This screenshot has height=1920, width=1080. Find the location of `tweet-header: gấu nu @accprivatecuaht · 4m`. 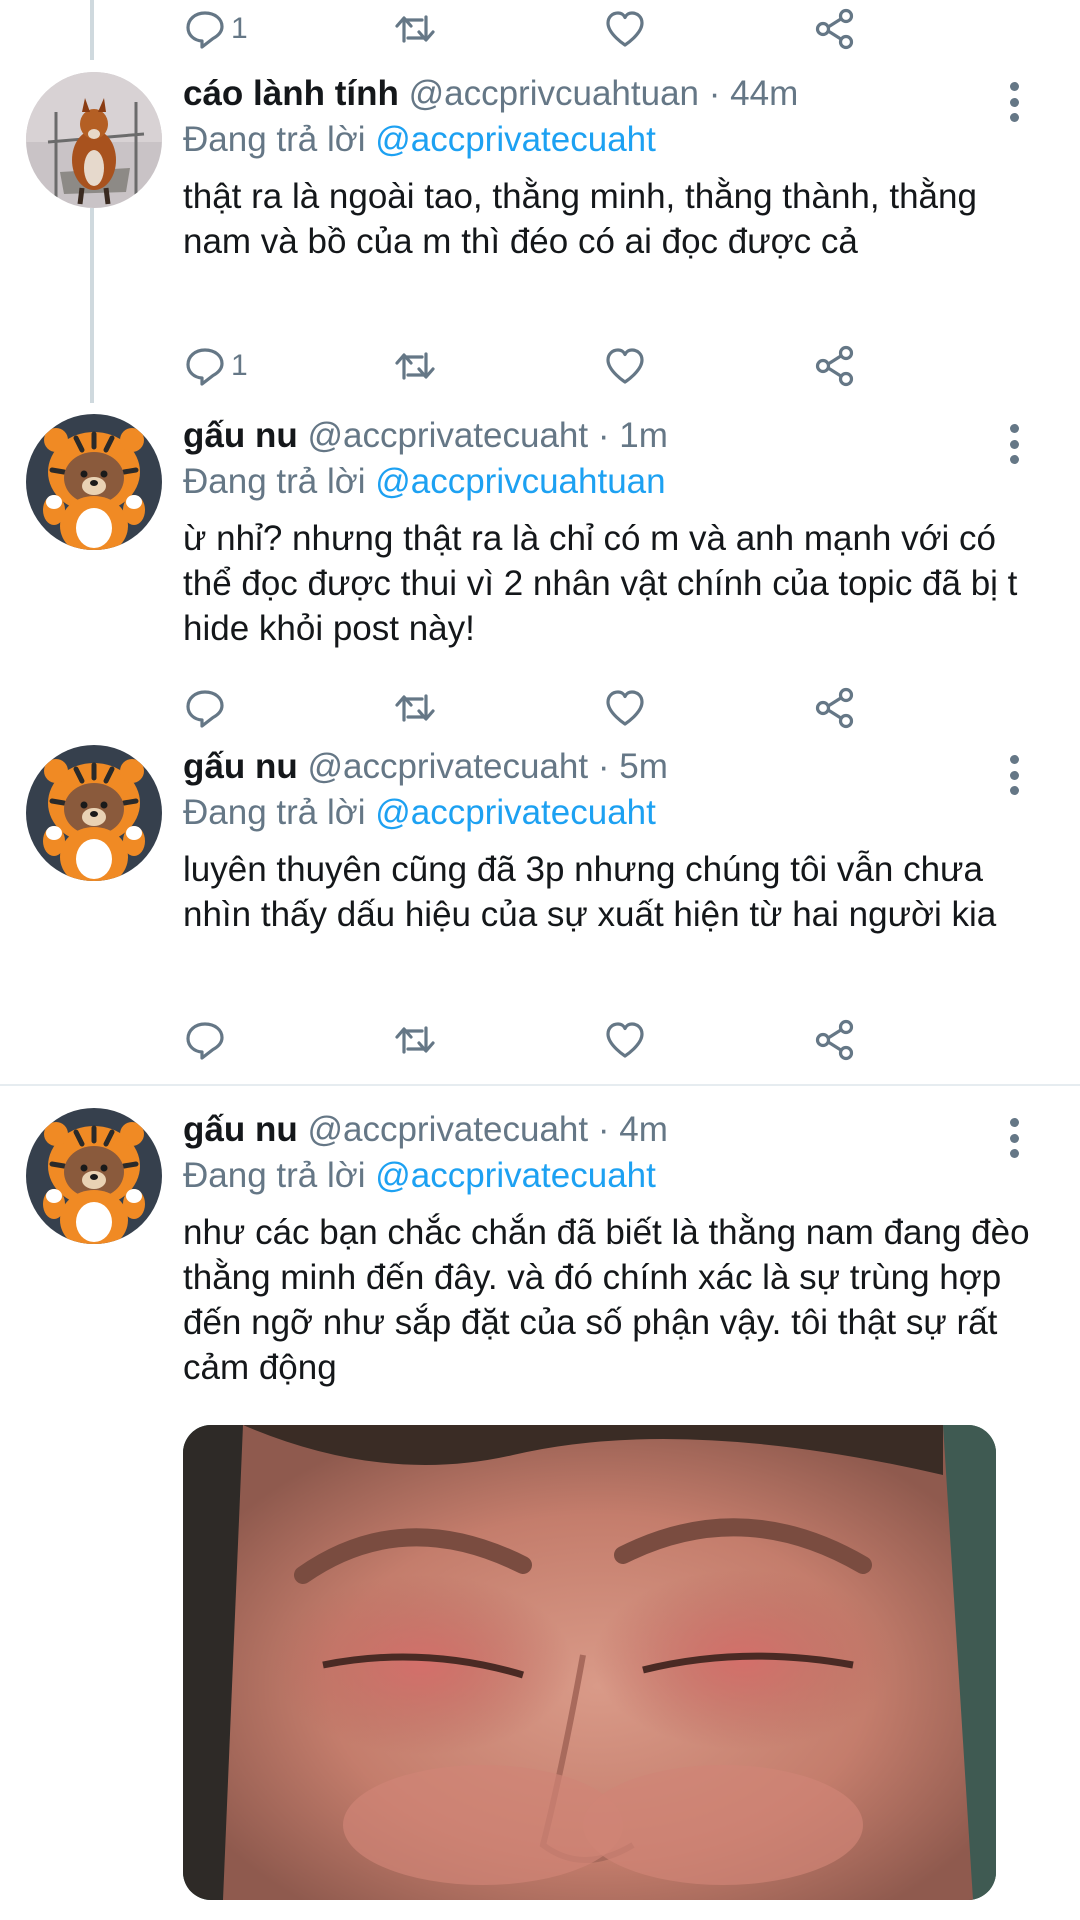

tweet-header: gấu nu @accprivatecuaht · 4m is located at coordinates (611, 1130).